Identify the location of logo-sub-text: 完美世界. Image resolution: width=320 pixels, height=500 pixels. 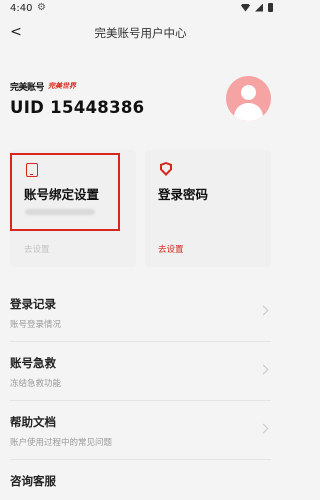
(62, 86).